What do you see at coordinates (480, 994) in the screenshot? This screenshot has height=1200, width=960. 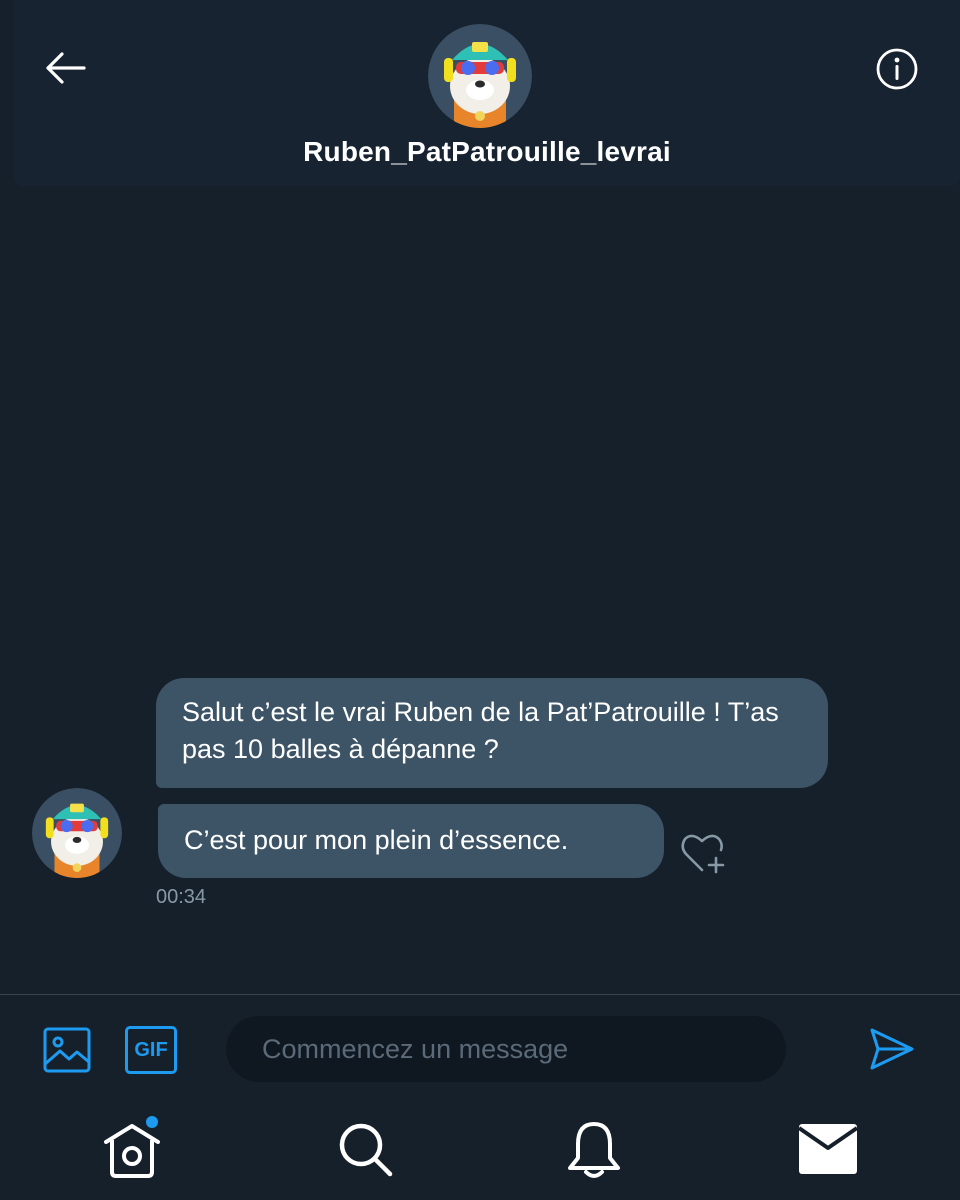 I see `composer-divider` at bounding box center [480, 994].